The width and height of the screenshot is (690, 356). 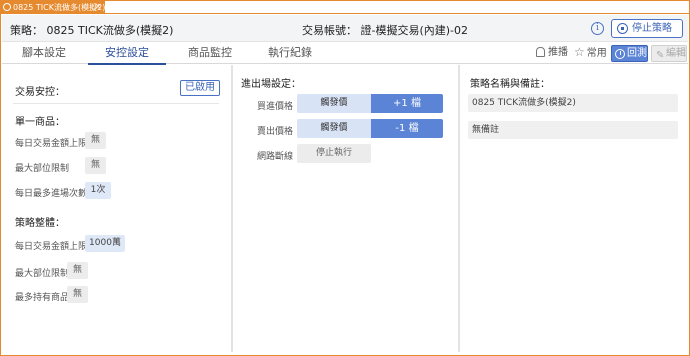 What do you see at coordinates (579, 52) in the screenshot?
I see `star-icon: ☆` at bounding box center [579, 52].